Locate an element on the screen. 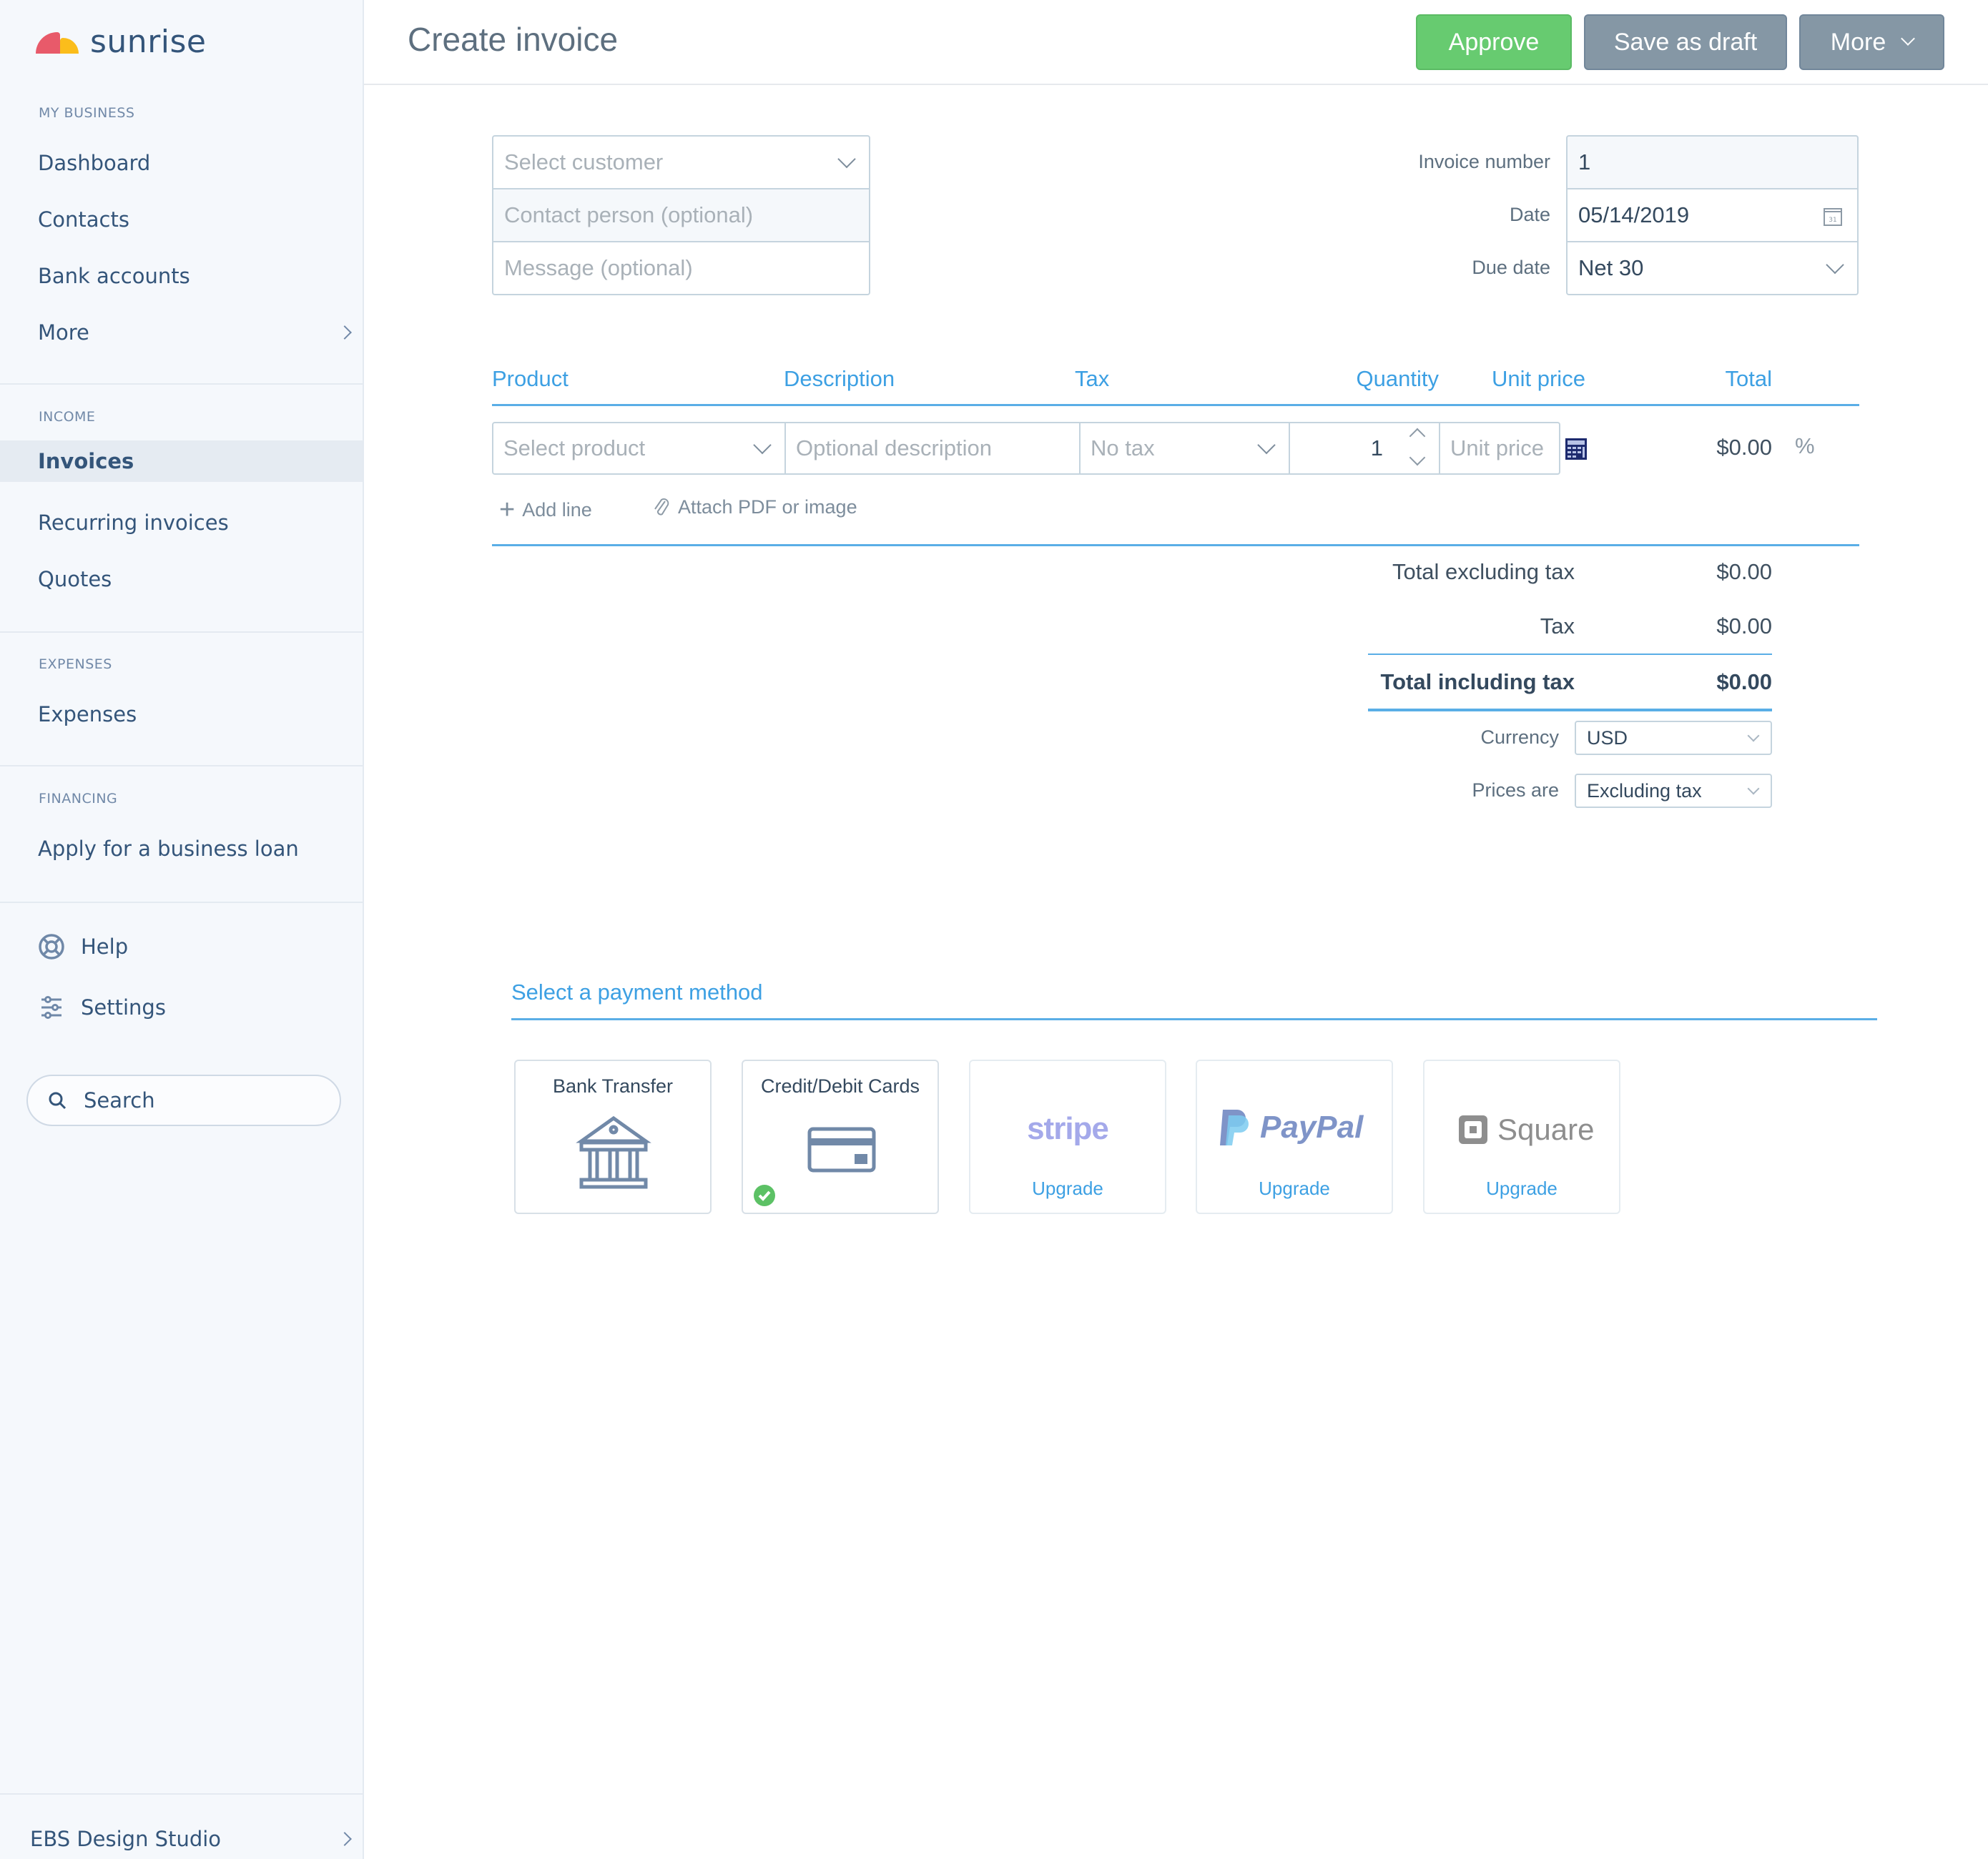 Image resolution: width=1988 pixels, height=1859 pixels. sidebar-item-bank-accounts: Bank accounts is located at coordinates (181, 276).